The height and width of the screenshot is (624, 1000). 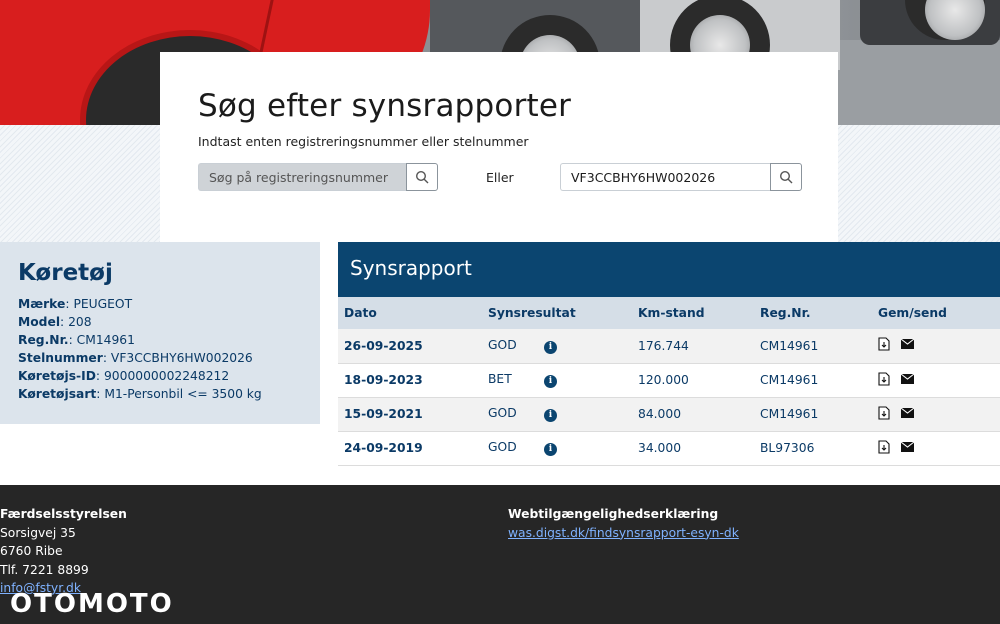 I want to click on vehicle-value: VF3CCBHY6HW002026, so click(x=181, y=358).